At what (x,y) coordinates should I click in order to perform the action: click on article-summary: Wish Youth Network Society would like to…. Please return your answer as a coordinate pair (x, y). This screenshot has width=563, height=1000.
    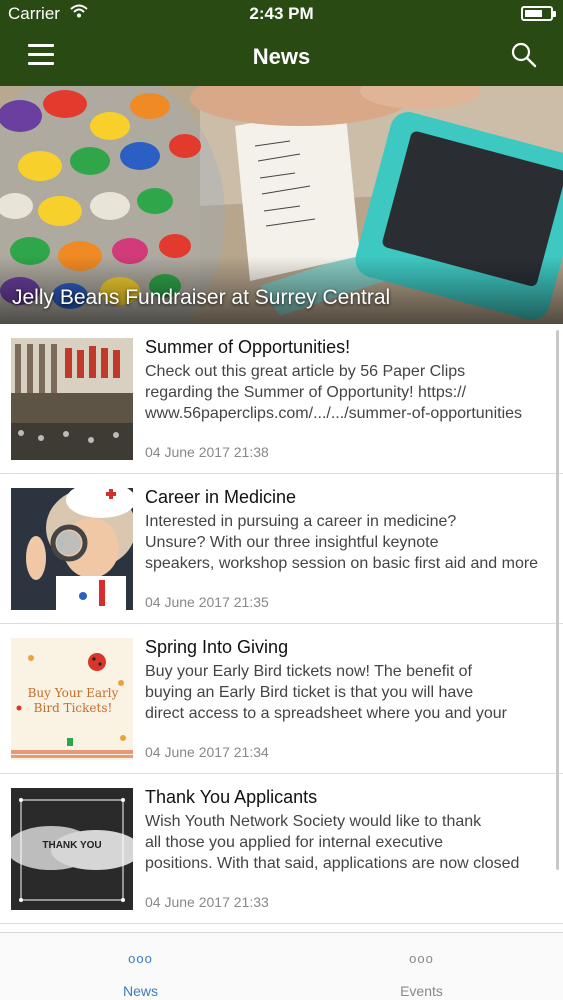
    Looking at the image, I should click on (332, 842).